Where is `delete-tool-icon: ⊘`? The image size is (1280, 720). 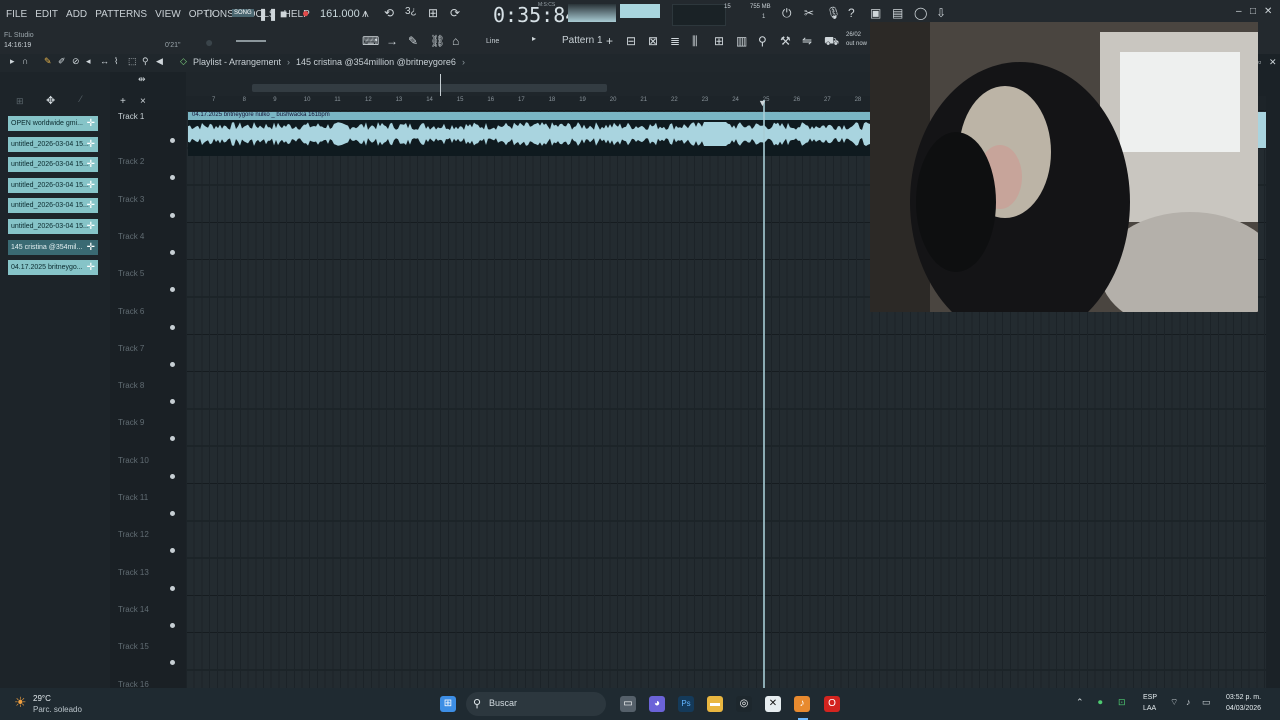
delete-tool-icon: ⊘ is located at coordinates (76, 61).